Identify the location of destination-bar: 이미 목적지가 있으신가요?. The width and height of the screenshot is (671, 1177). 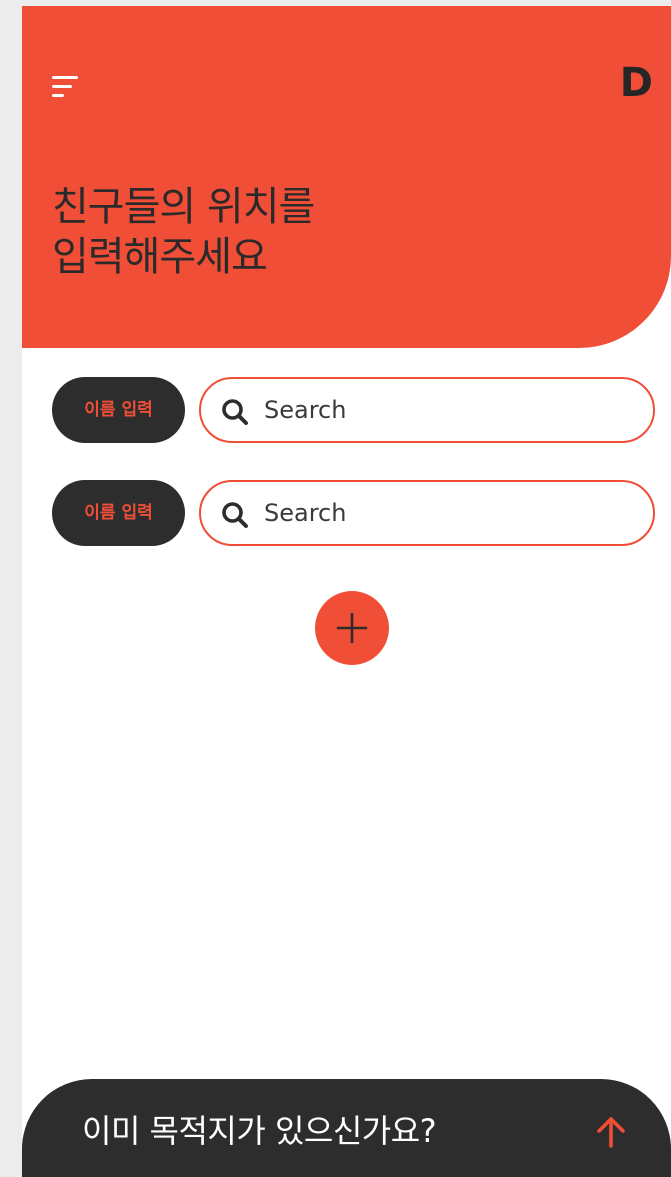
(346, 1128).